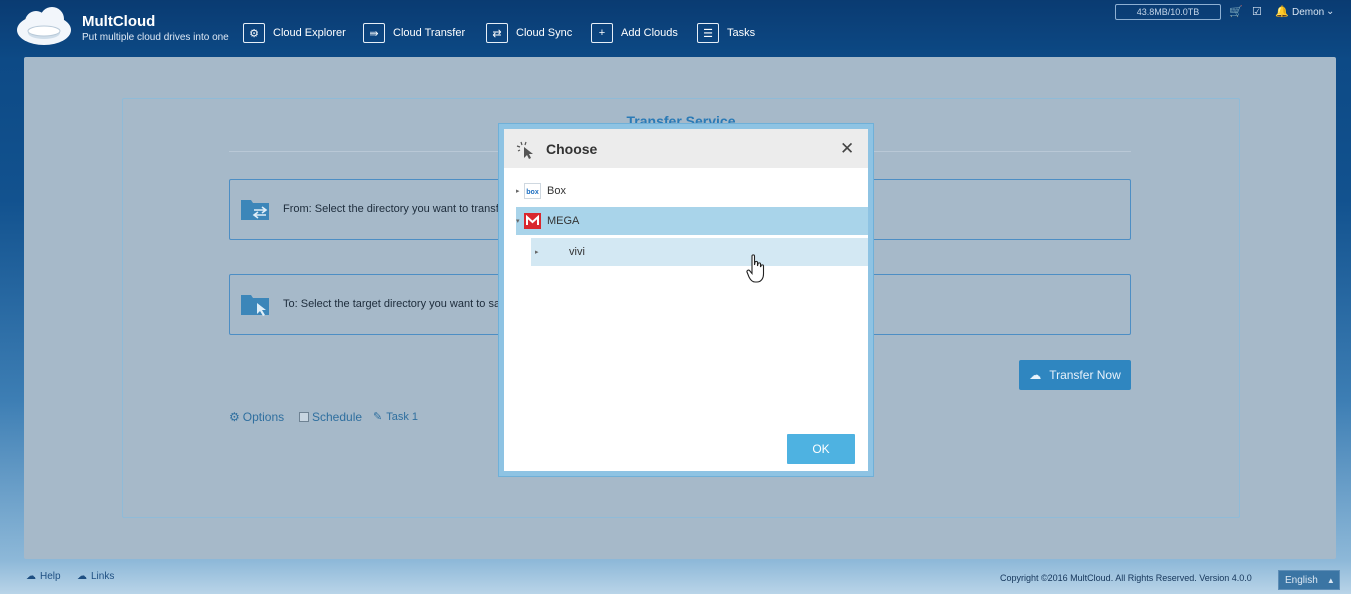 The width and height of the screenshot is (1351, 594). I want to click on dialog-title: Choose, so click(572, 149).